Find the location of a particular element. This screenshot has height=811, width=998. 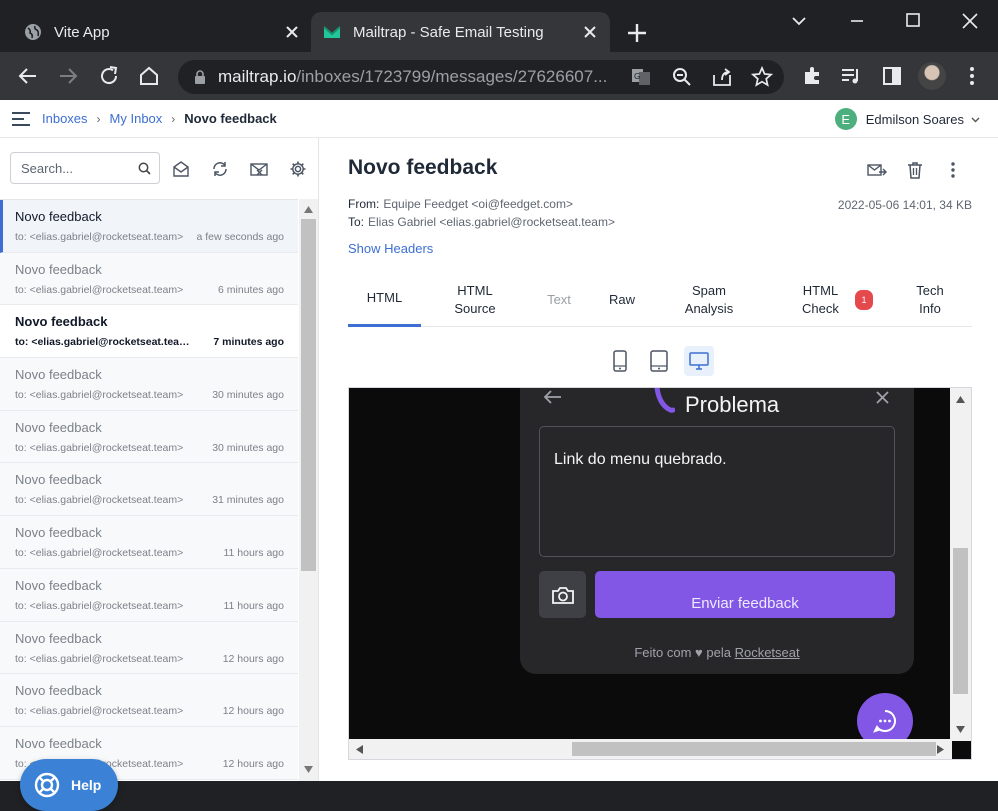

tab-tech-info: Tech Info is located at coordinates (930, 299).